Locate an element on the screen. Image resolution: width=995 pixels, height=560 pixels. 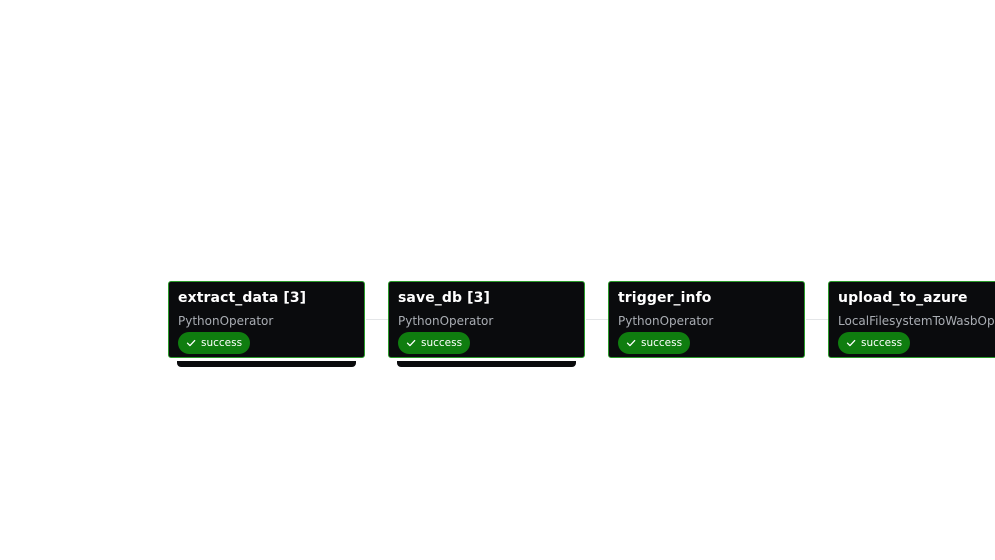
task-title: extract_data [3] is located at coordinates (242, 298).